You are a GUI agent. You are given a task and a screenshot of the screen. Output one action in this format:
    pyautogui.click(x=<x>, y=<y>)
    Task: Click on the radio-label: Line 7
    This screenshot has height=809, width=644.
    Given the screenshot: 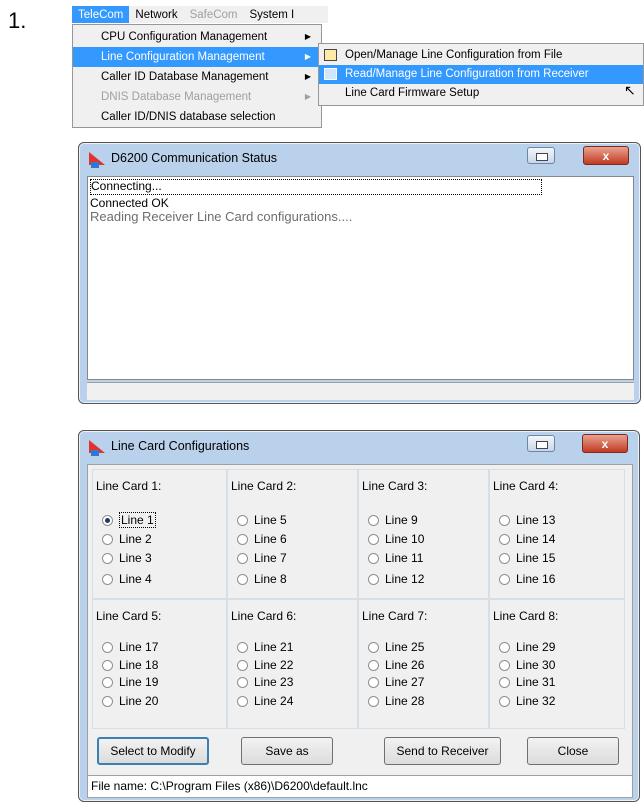 What is the action you would take?
    pyautogui.click(x=270, y=558)
    